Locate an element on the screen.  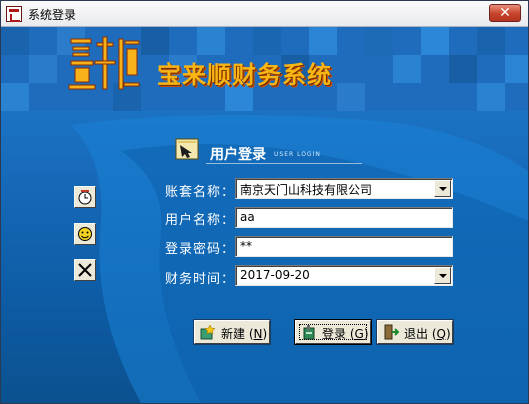
account-set-label: 账套名称： is located at coordinates (200, 192).